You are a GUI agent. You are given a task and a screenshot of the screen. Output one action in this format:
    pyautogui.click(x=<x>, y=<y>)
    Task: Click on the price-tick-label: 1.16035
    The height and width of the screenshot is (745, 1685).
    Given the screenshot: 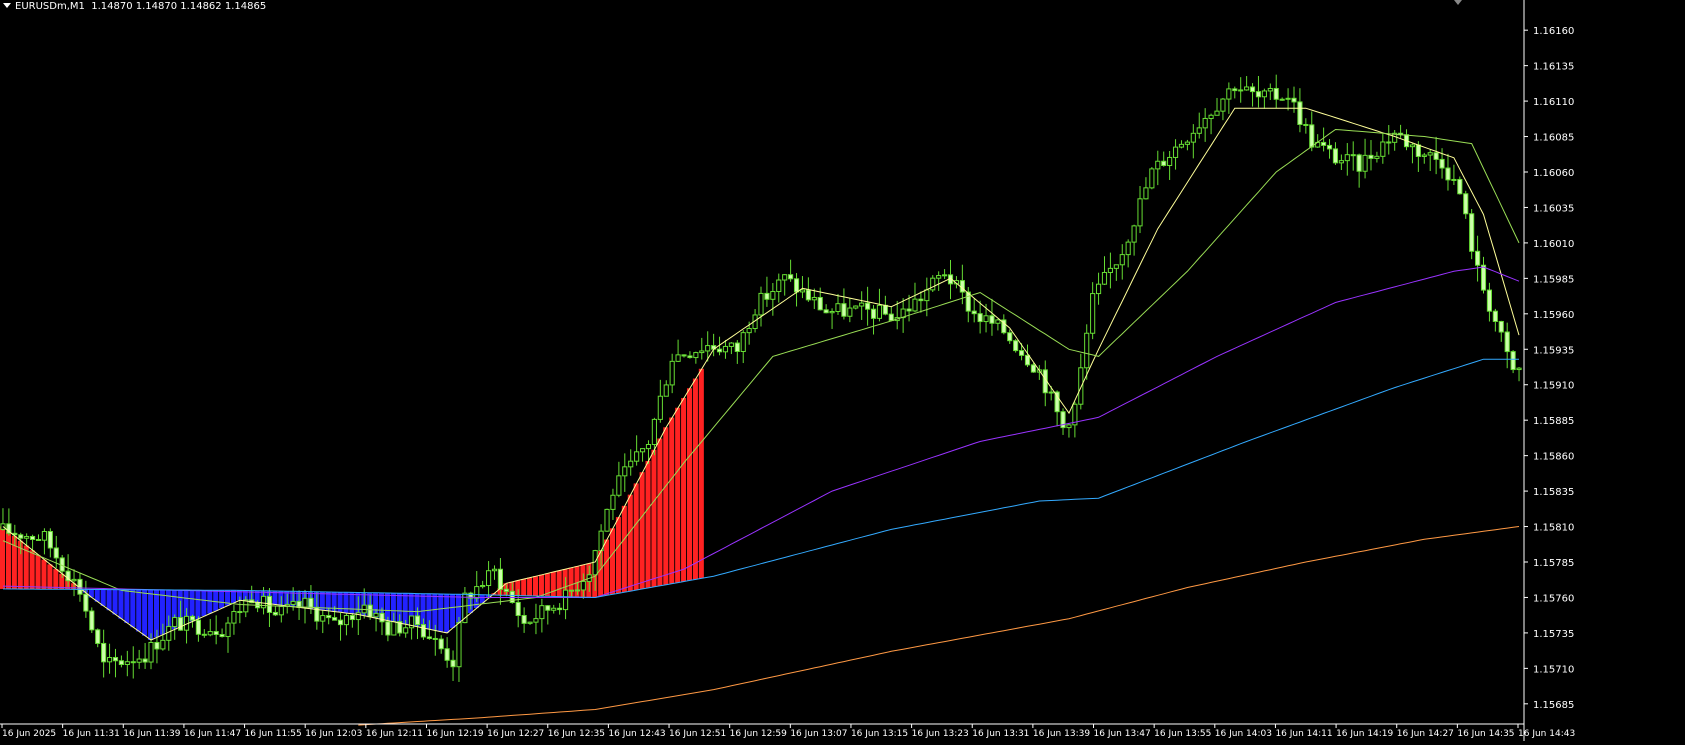 What is the action you would take?
    pyautogui.click(x=1553, y=208)
    